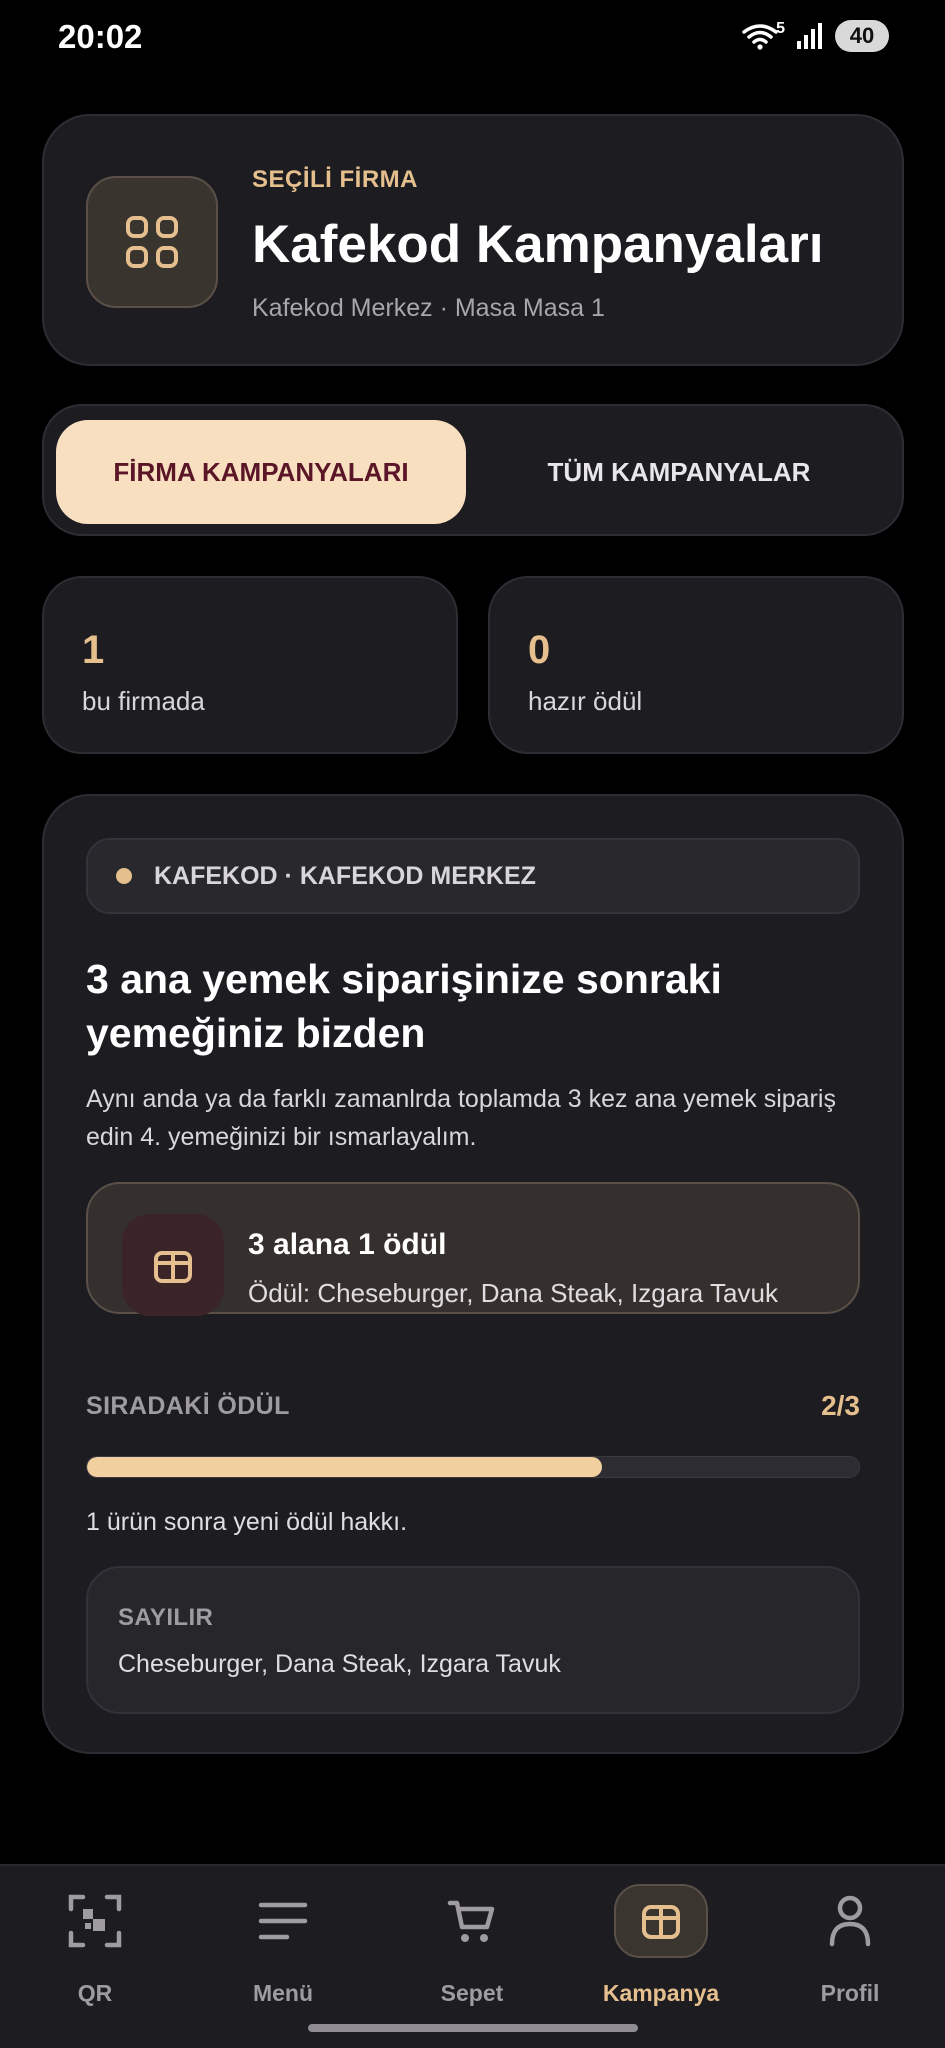  Describe the element at coordinates (472, 1993) in the screenshot. I see `nav-label: Sepet` at that location.